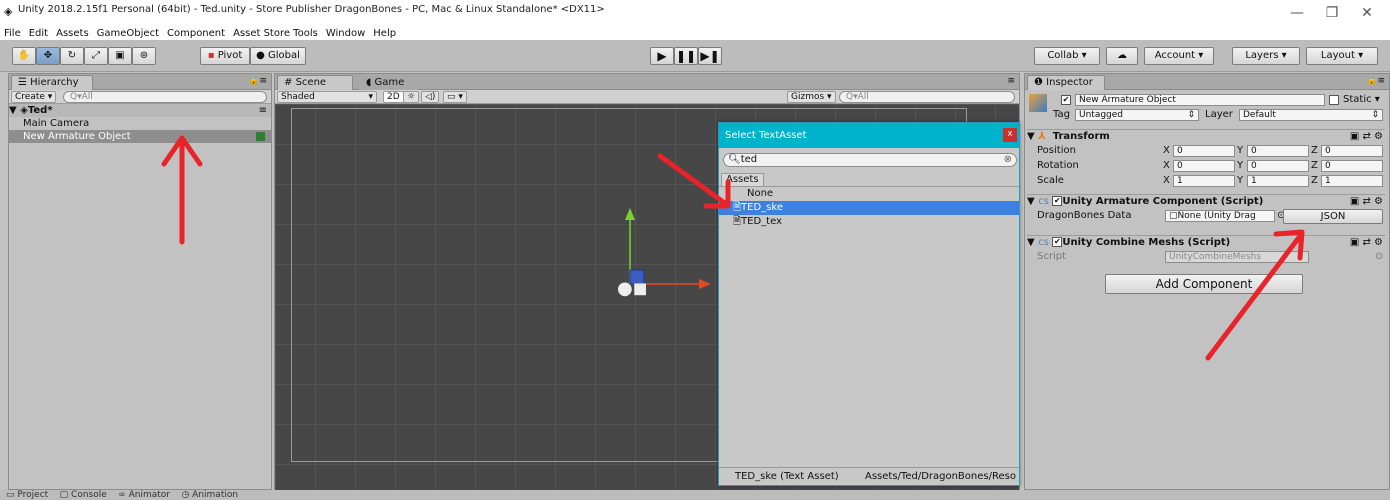 The width and height of the screenshot is (1390, 500). What do you see at coordinates (742, 179) in the screenshot?
I see `dialog-assets-tab: Assets` at bounding box center [742, 179].